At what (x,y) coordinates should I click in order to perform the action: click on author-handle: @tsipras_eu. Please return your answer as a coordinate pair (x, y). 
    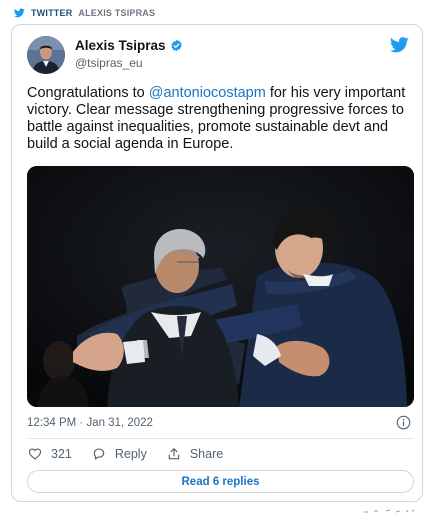
    Looking at the image, I should click on (109, 63).